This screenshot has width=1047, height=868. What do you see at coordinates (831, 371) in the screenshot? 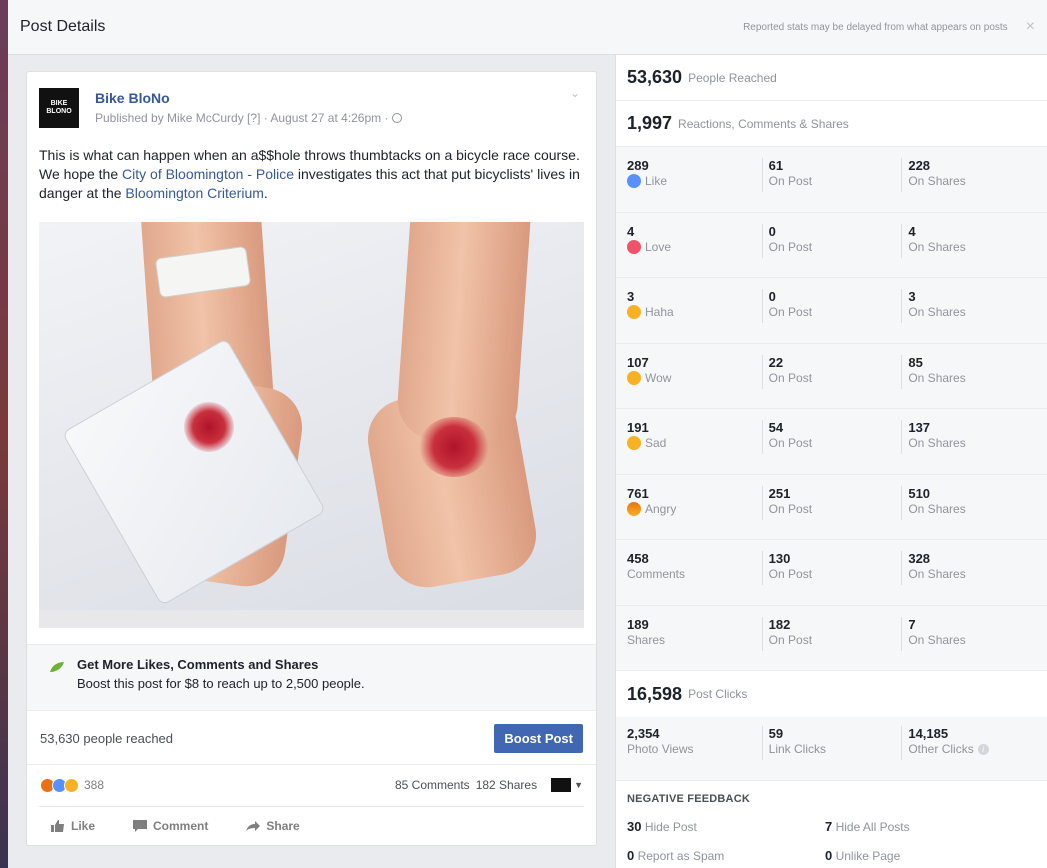
I see `stat-on-post: 22 On Post` at bounding box center [831, 371].